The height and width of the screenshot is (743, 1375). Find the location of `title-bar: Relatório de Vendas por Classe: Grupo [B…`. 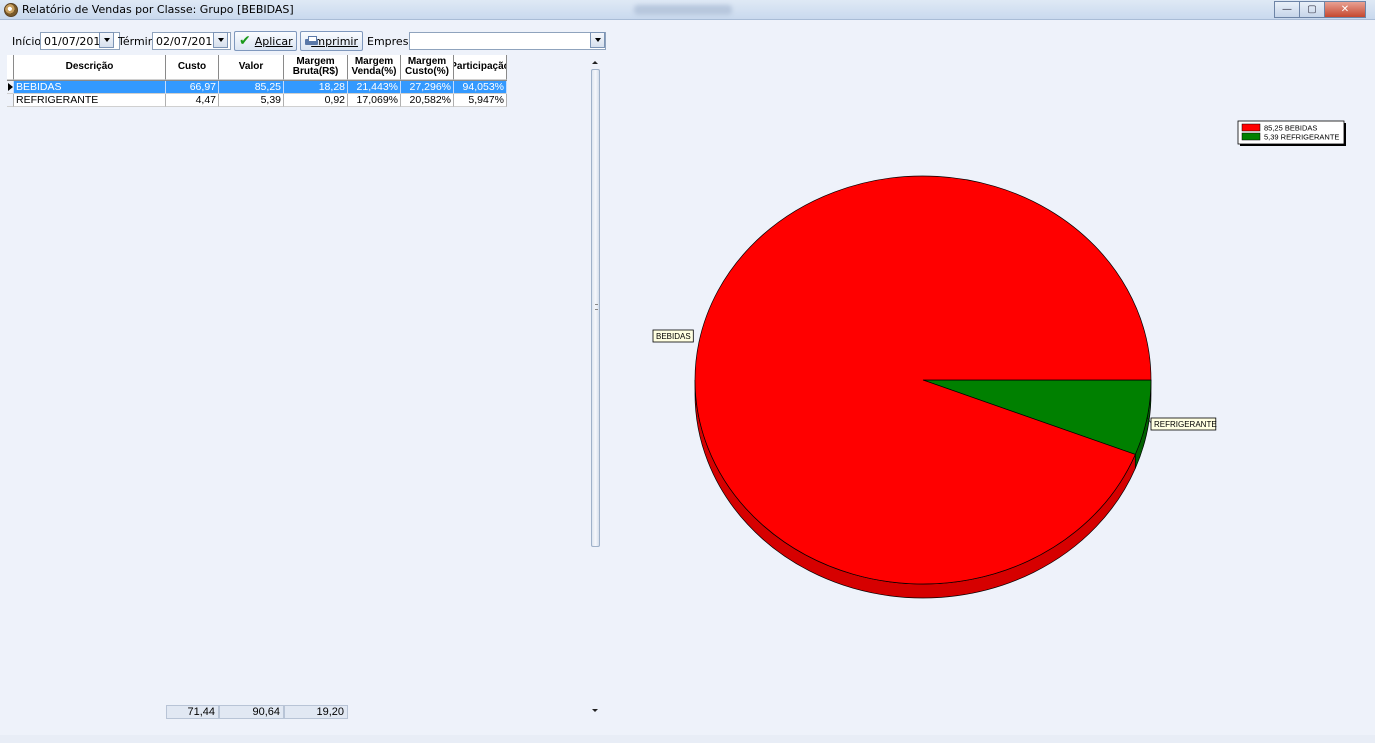

title-bar: Relatório de Vendas por Classe: Grupo [B… is located at coordinates (687, 10).